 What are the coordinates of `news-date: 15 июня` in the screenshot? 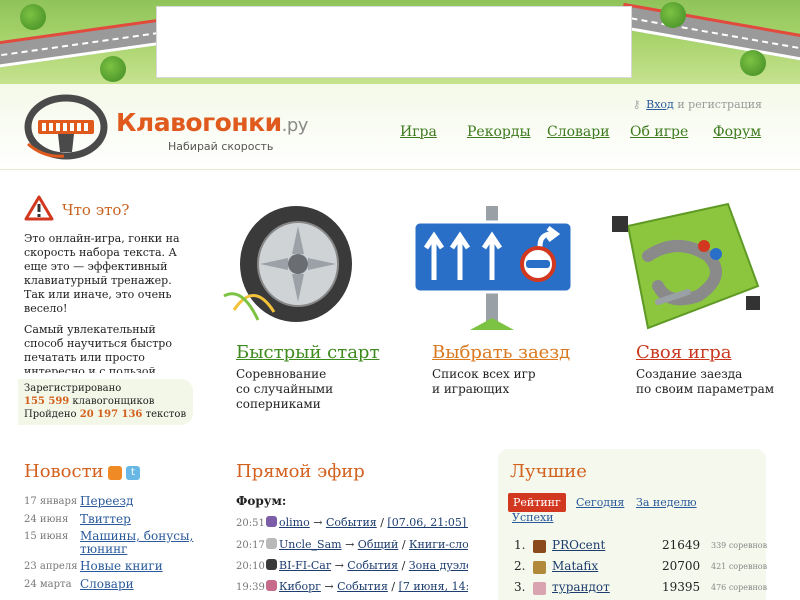 It's located at (46, 536).